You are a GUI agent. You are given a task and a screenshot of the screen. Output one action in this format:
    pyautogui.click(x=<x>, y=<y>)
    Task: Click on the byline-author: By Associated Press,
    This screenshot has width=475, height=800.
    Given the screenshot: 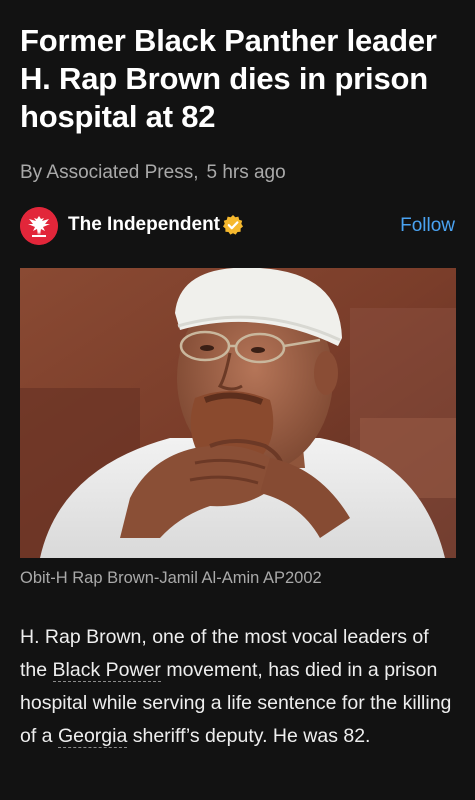 What is the action you would take?
    pyautogui.click(x=109, y=172)
    